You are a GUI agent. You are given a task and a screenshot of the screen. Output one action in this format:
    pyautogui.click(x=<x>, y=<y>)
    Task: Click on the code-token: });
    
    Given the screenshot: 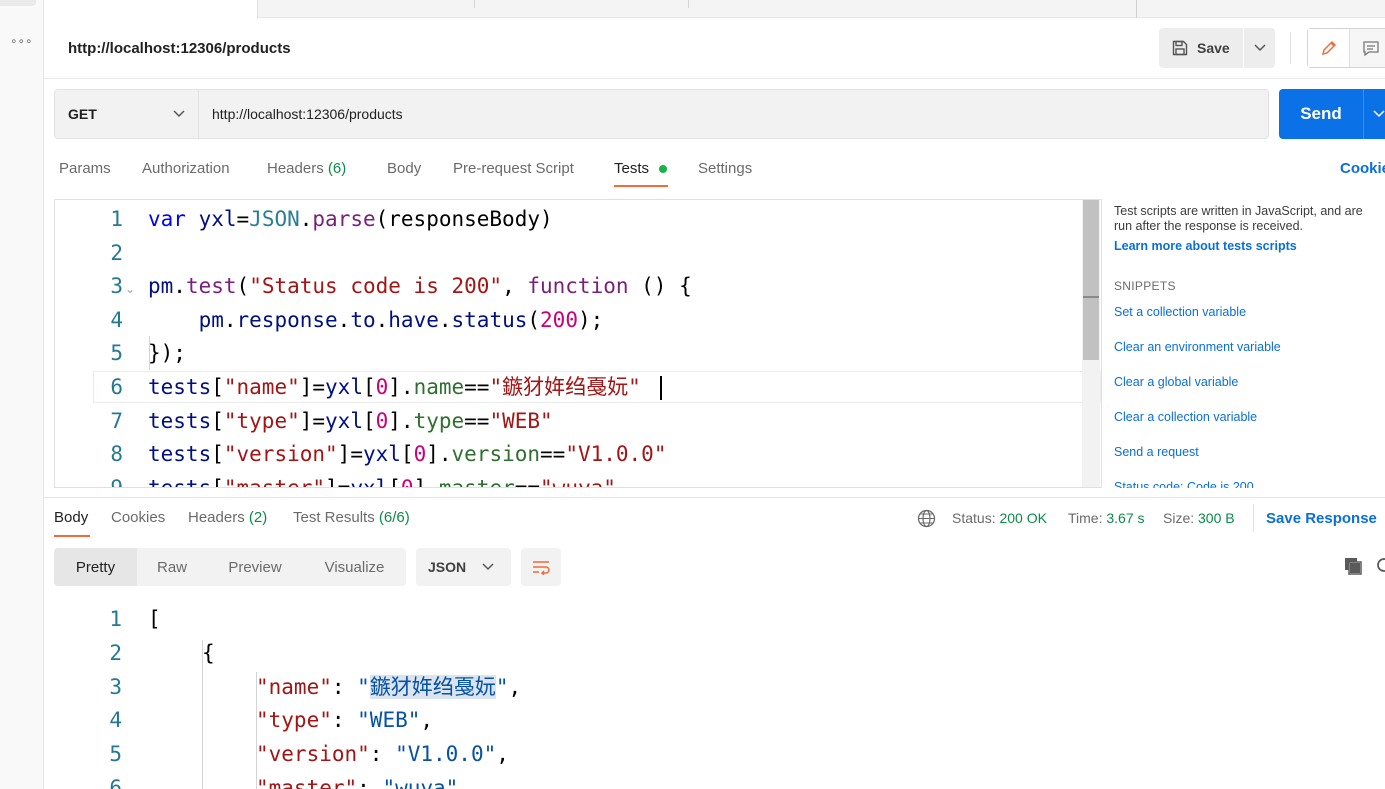 What is the action you would take?
    pyautogui.click(x=167, y=353)
    